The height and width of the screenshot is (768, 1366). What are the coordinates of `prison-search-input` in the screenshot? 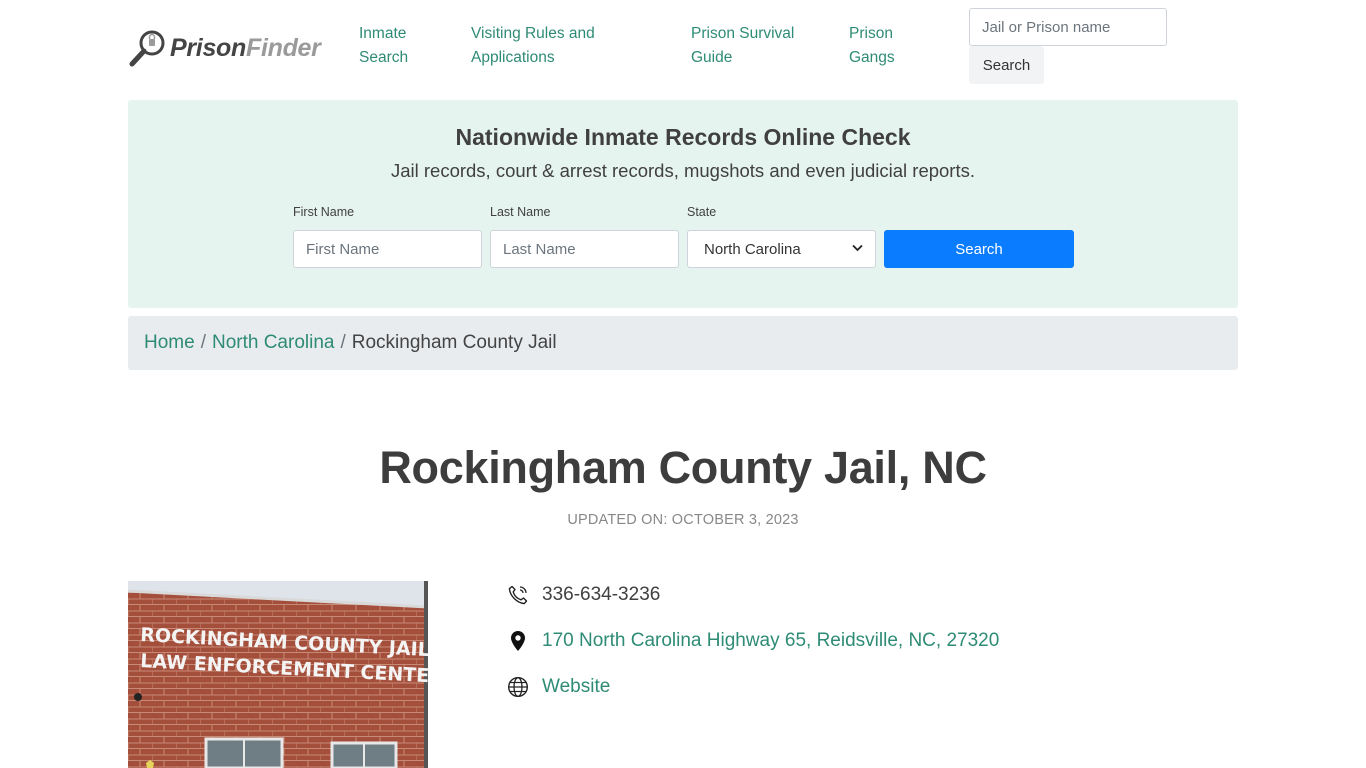 It's located at (1068, 27).